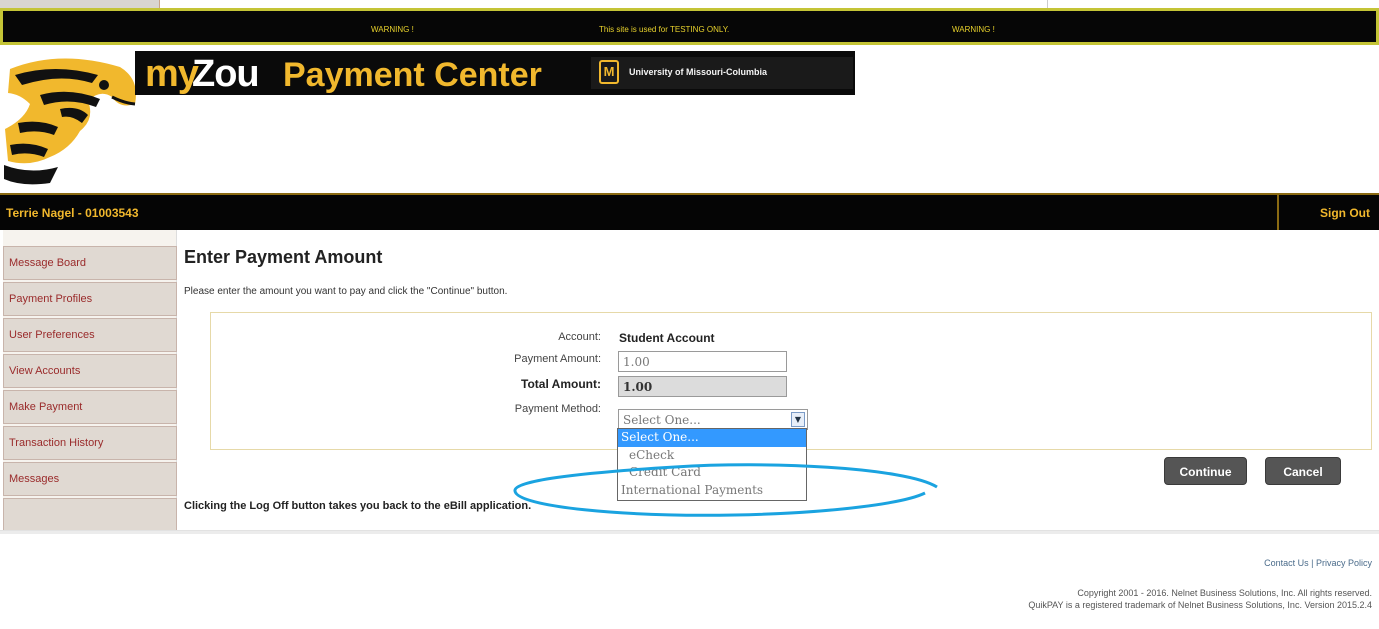  I want to click on dropdown-option-credit-card: Credit Card, so click(712, 473).